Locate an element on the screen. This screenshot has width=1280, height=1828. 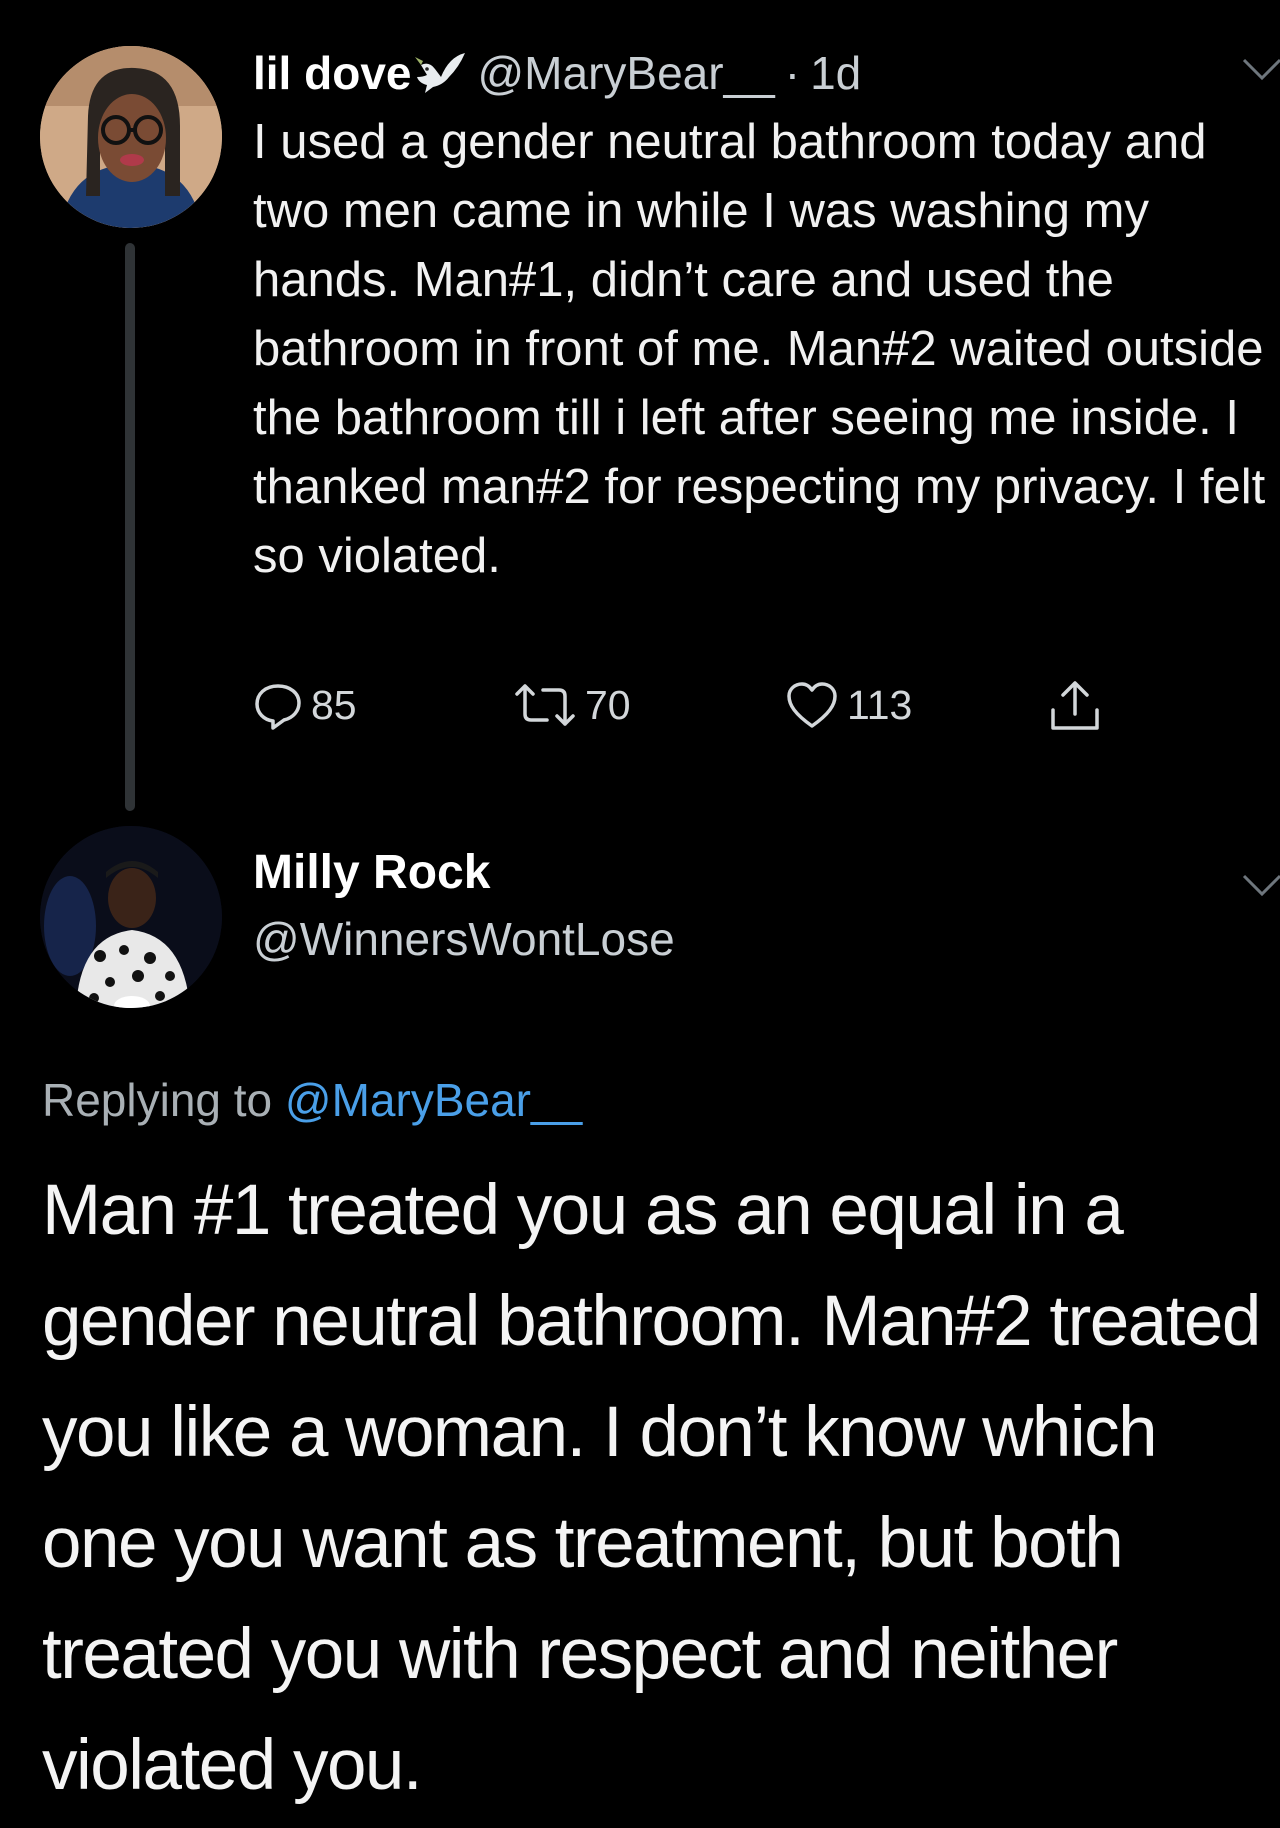
like-button: 113 is located at coordinates (848, 705).